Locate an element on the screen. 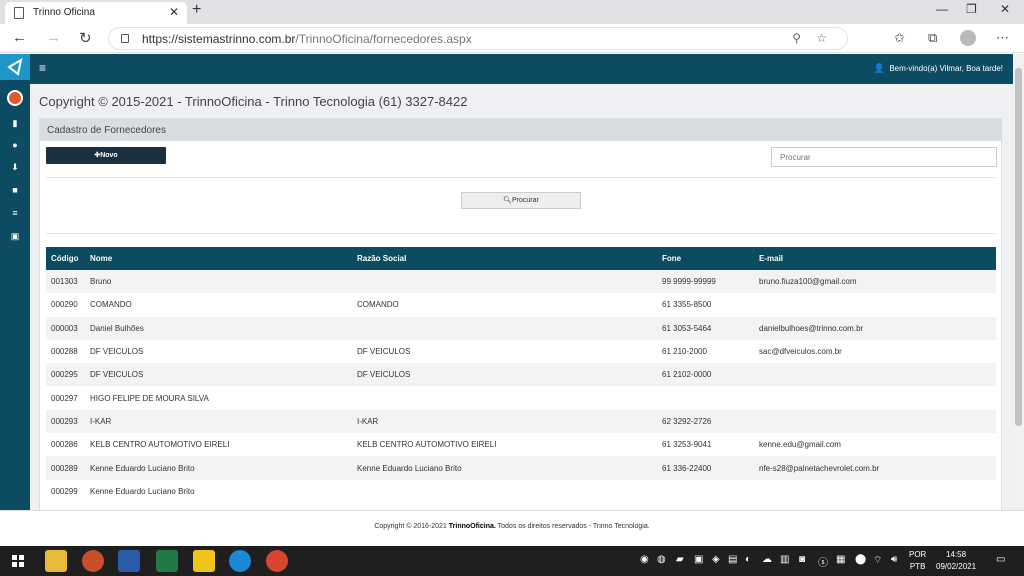 The width and height of the screenshot is (1024, 576). cell-razao-social: DF VEICULOS is located at coordinates (504, 375).